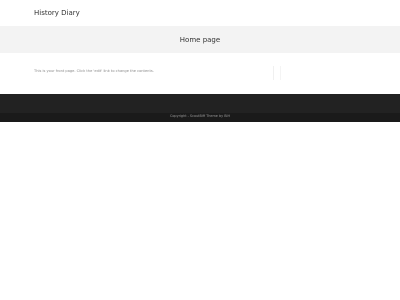 The height and width of the screenshot is (300, 400). Describe the element at coordinates (200, 108) in the screenshot. I see `site-footer: Copyright - ScoutBiff Theme by BiH` at that location.